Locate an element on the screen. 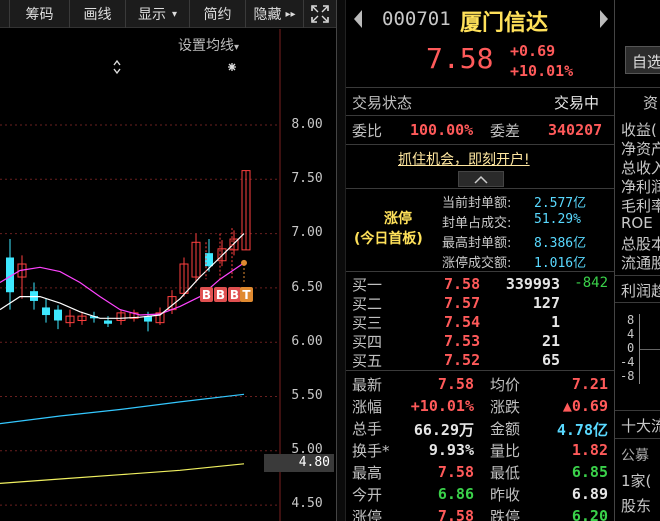 The height and width of the screenshot is (521, 660). weicha-value: 340207 is located at coordinates (575, 130).